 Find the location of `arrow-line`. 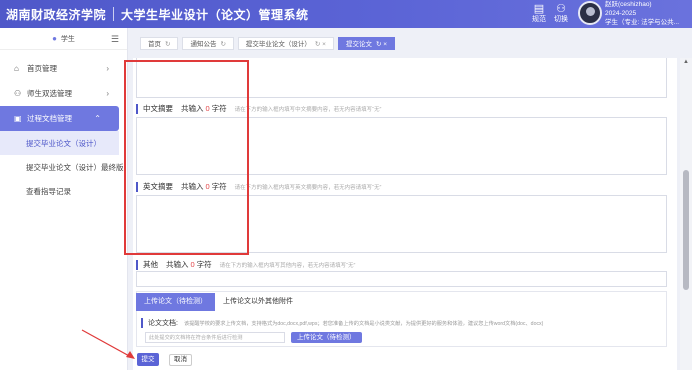

arrow-line is located at coordinates (106, 343).